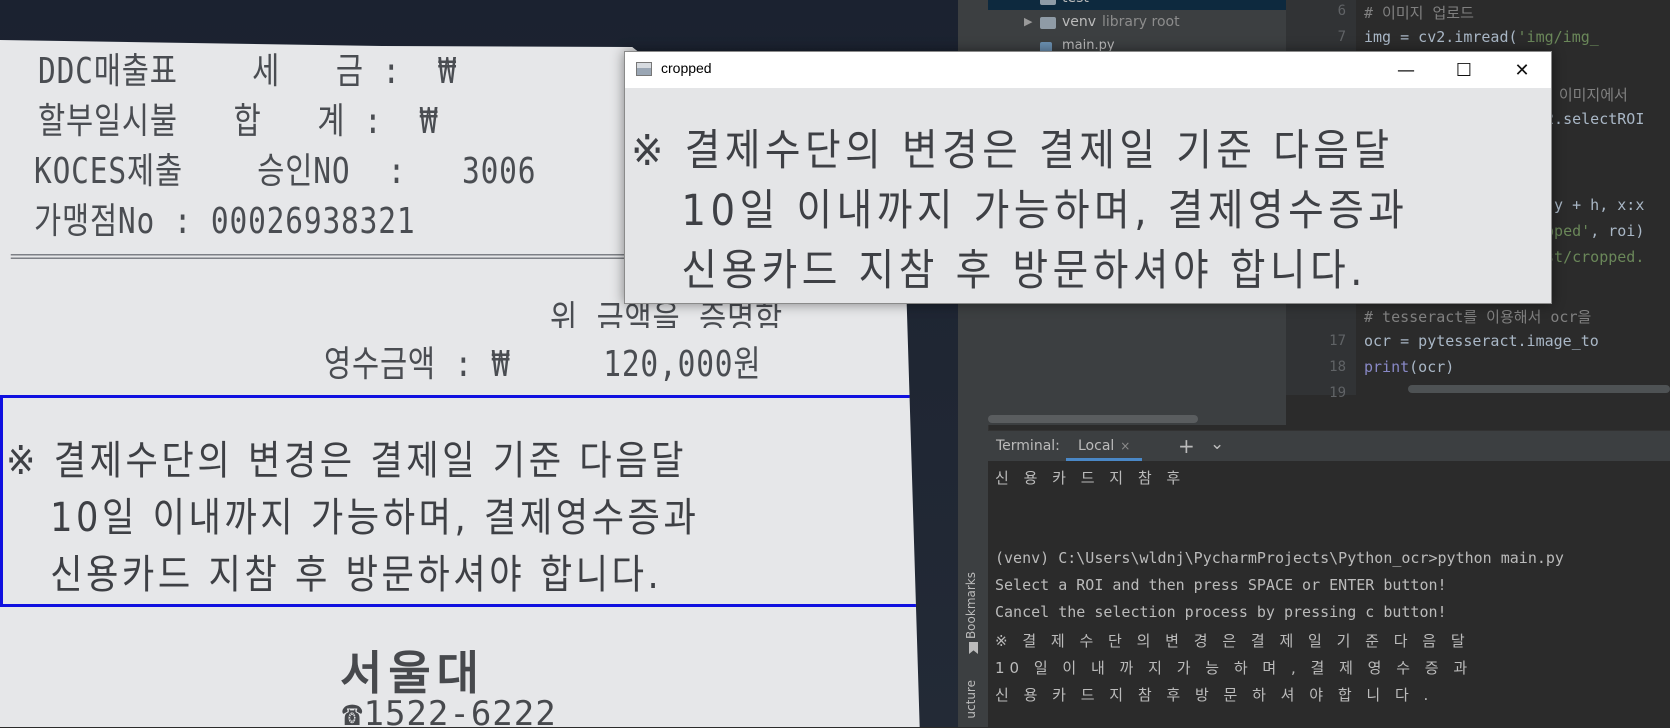  I want to click on terminal-title: Terminal:, so click(1028, 446).